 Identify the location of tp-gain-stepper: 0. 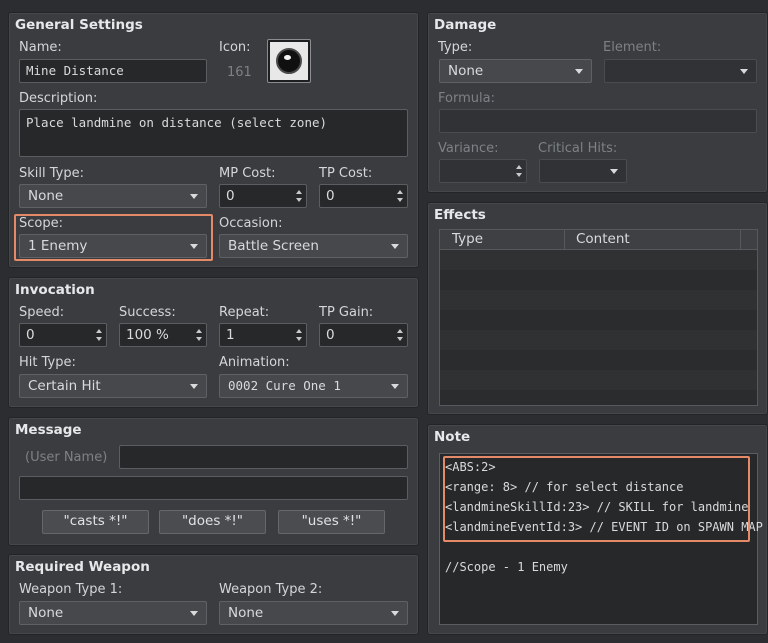
(363, 335).